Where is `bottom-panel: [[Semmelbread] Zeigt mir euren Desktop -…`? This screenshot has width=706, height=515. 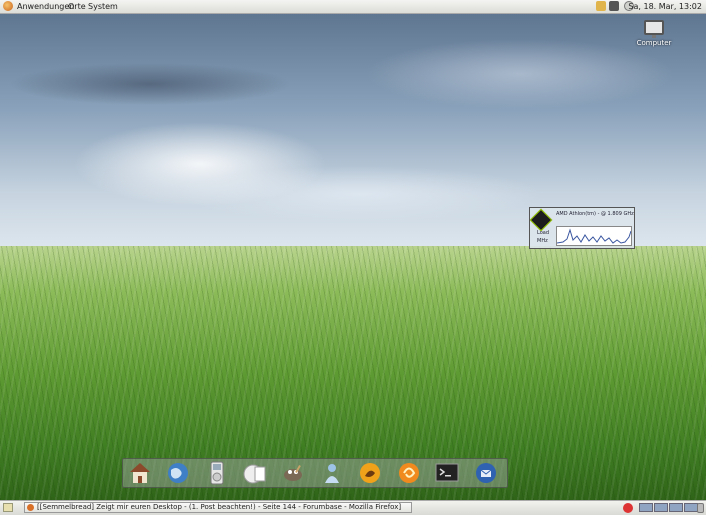 bottom-panel: [[Semmelbread] Zeigt mir euren Desktop -… is located at coordinates (353, 507).